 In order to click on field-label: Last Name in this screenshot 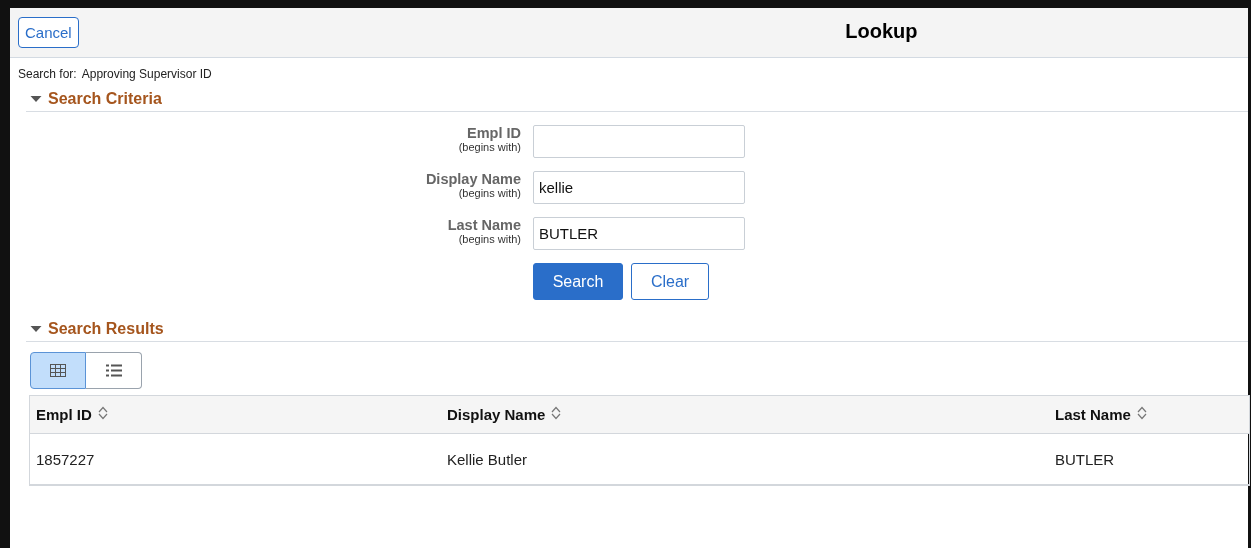, I will do `click(483, 225)`.